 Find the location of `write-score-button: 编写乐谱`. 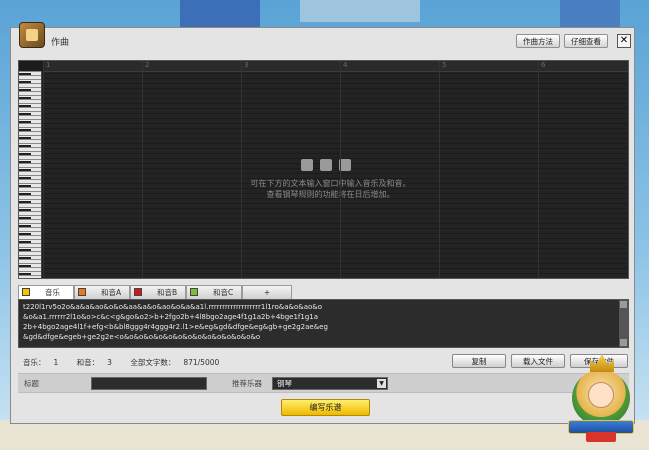

write-score-button: 编写乐谱 is located at coordinates (325, 407).